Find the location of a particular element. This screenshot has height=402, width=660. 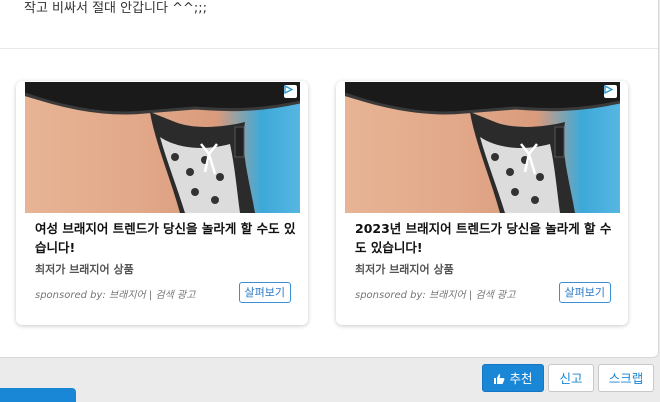

ad-title: 2023년 브래지어 트렌드가 당신을 놀라게 할 수도 있습니다! is located at coordinates (486, 238).